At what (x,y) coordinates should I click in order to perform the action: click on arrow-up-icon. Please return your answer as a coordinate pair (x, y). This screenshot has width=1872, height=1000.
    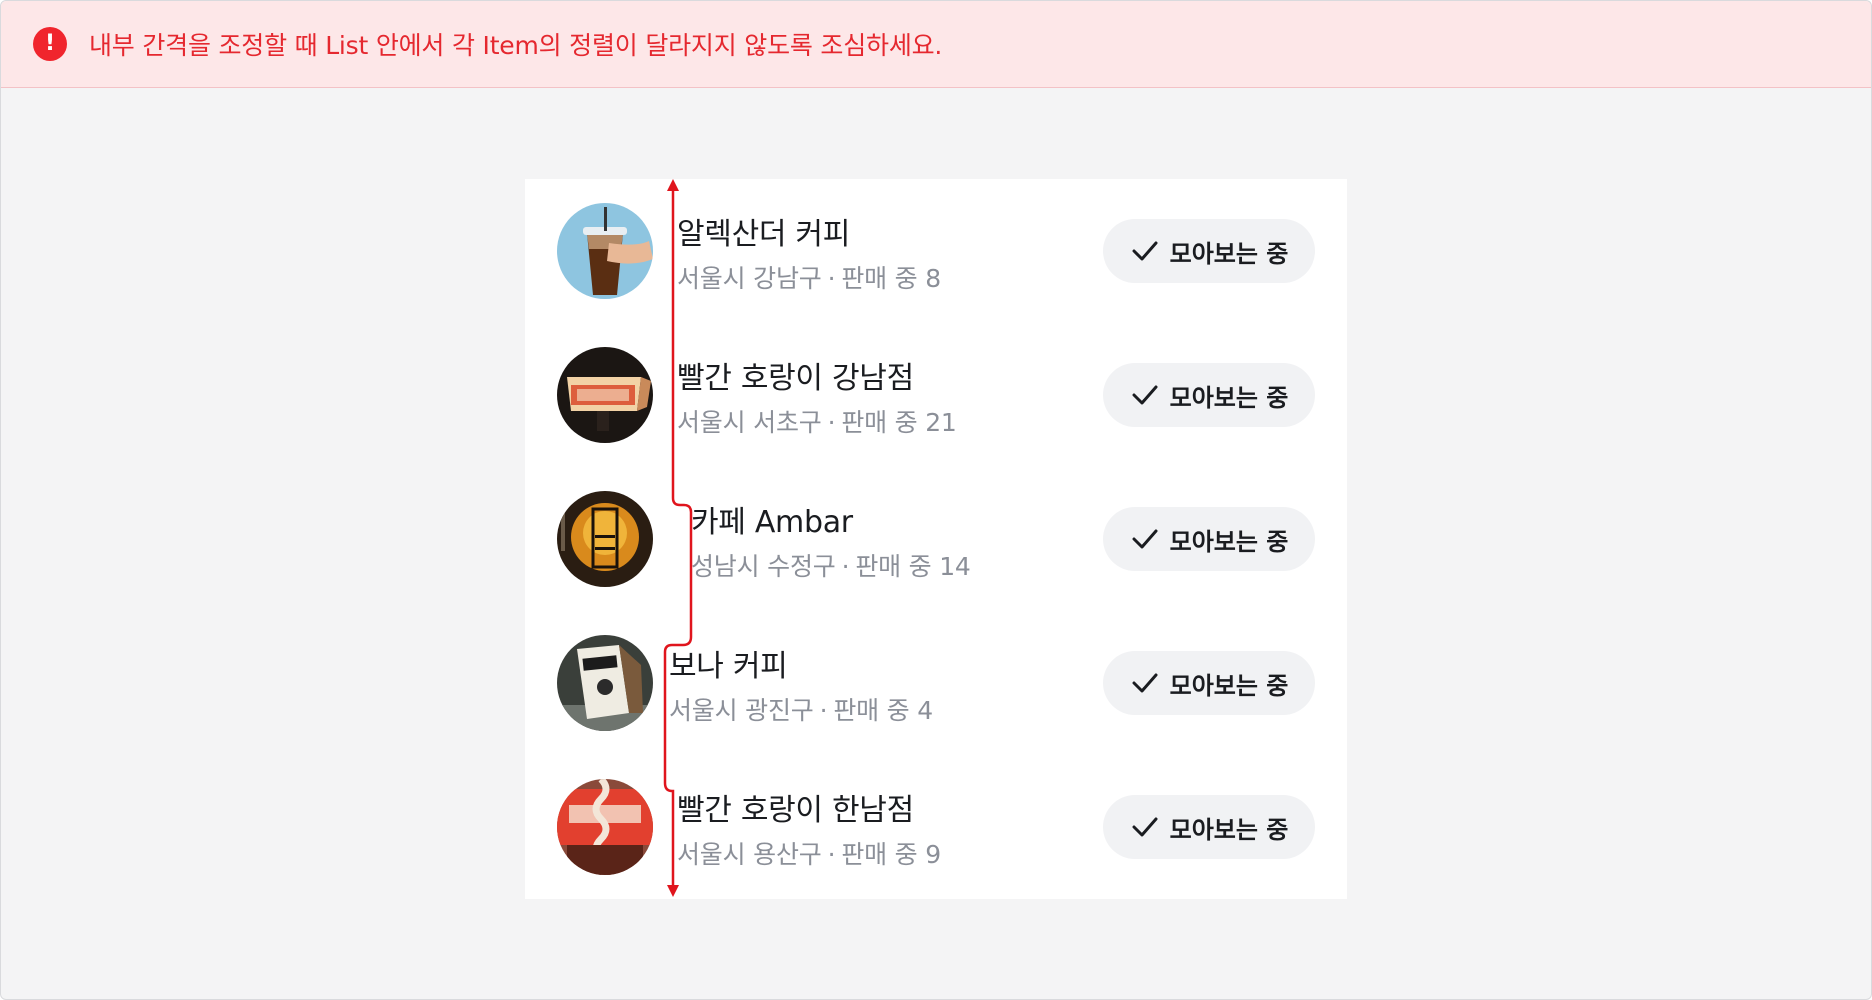
    Looking at the image, I should click on (673, 185).